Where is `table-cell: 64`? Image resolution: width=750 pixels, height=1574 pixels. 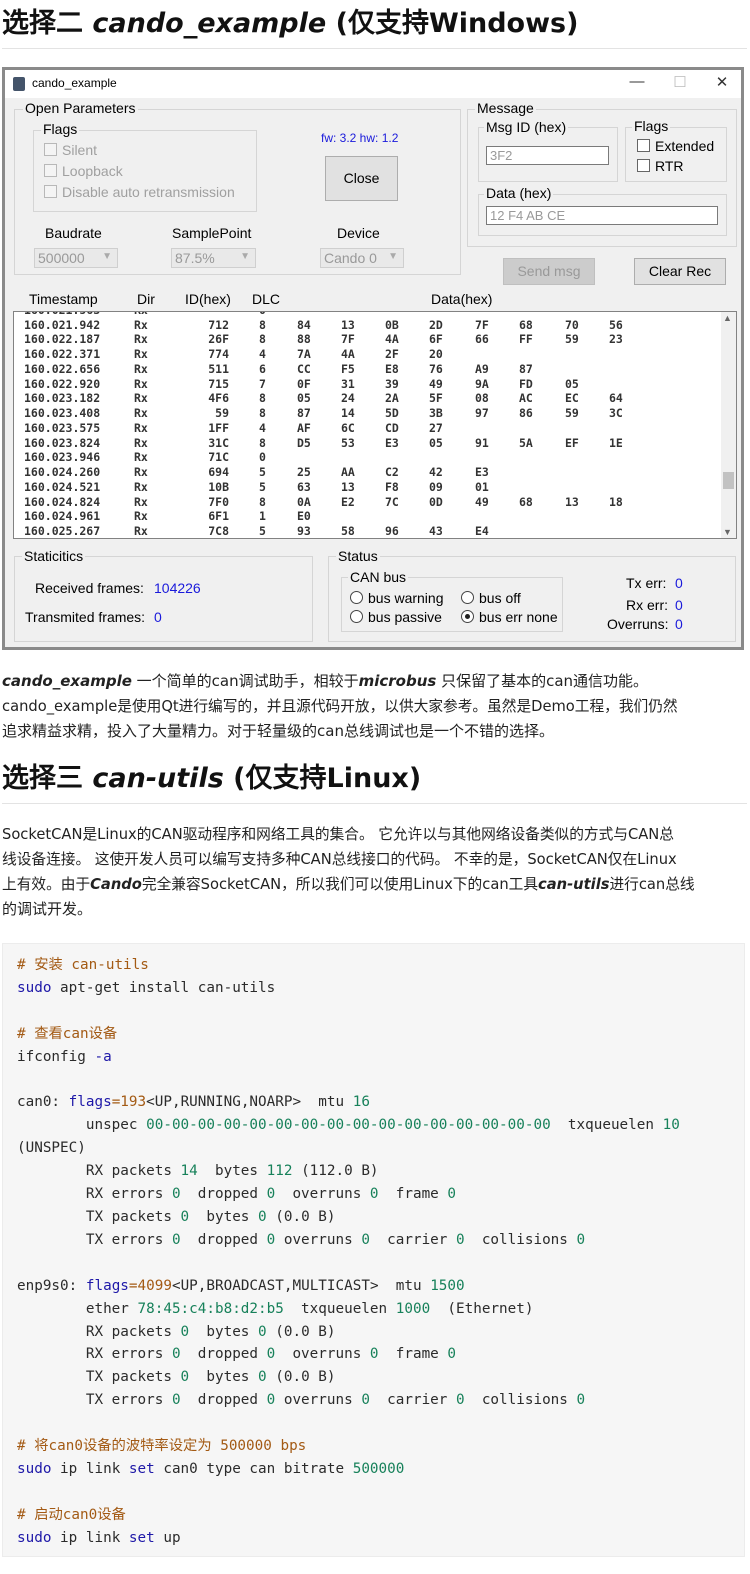 table-cell: 64 is located at coordinates (616, 398).